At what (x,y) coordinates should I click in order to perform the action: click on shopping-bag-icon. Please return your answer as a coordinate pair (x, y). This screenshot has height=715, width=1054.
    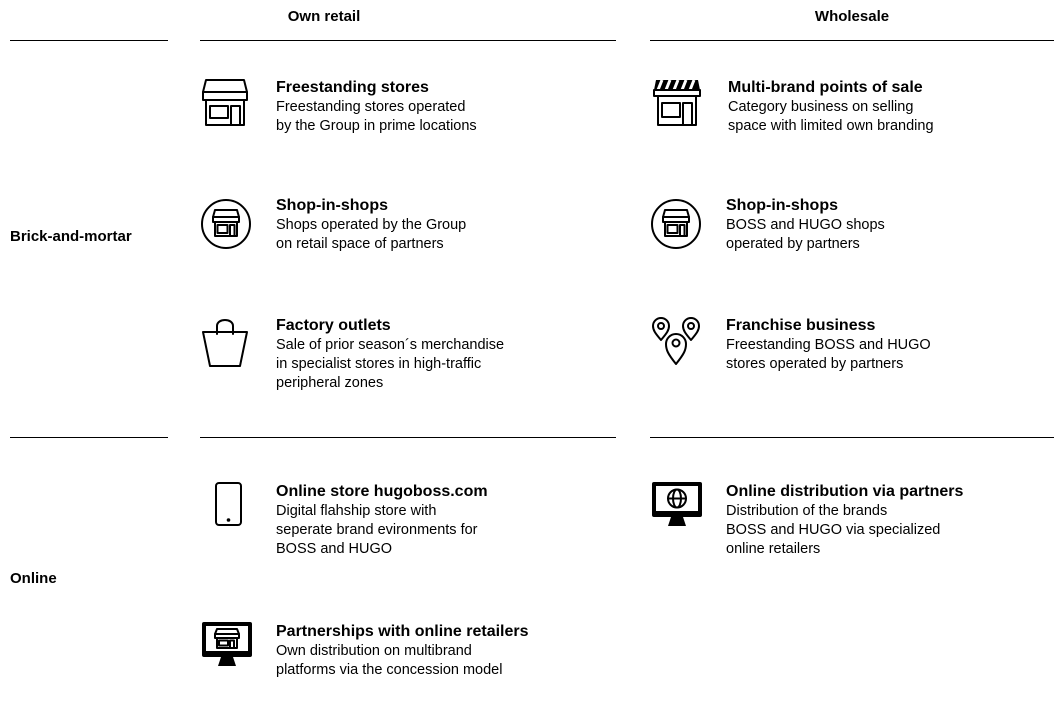
    Looking at the image, I should click on (225, 342).